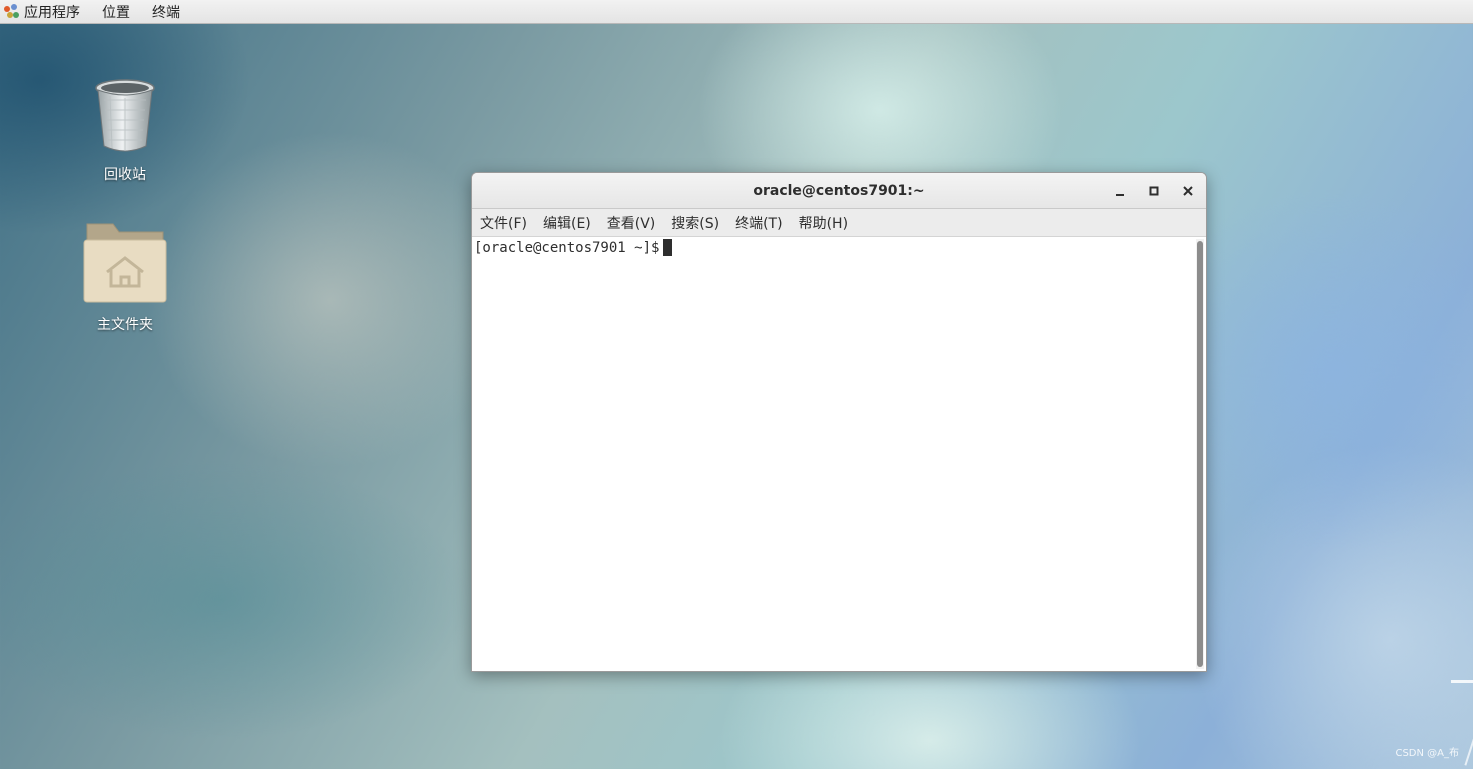 This screenshot has height=769, width=1473. What do you see at coordinates (125, 263) in the screenshot?
I see `home-folder-icon` at bounding box center [125, 263].